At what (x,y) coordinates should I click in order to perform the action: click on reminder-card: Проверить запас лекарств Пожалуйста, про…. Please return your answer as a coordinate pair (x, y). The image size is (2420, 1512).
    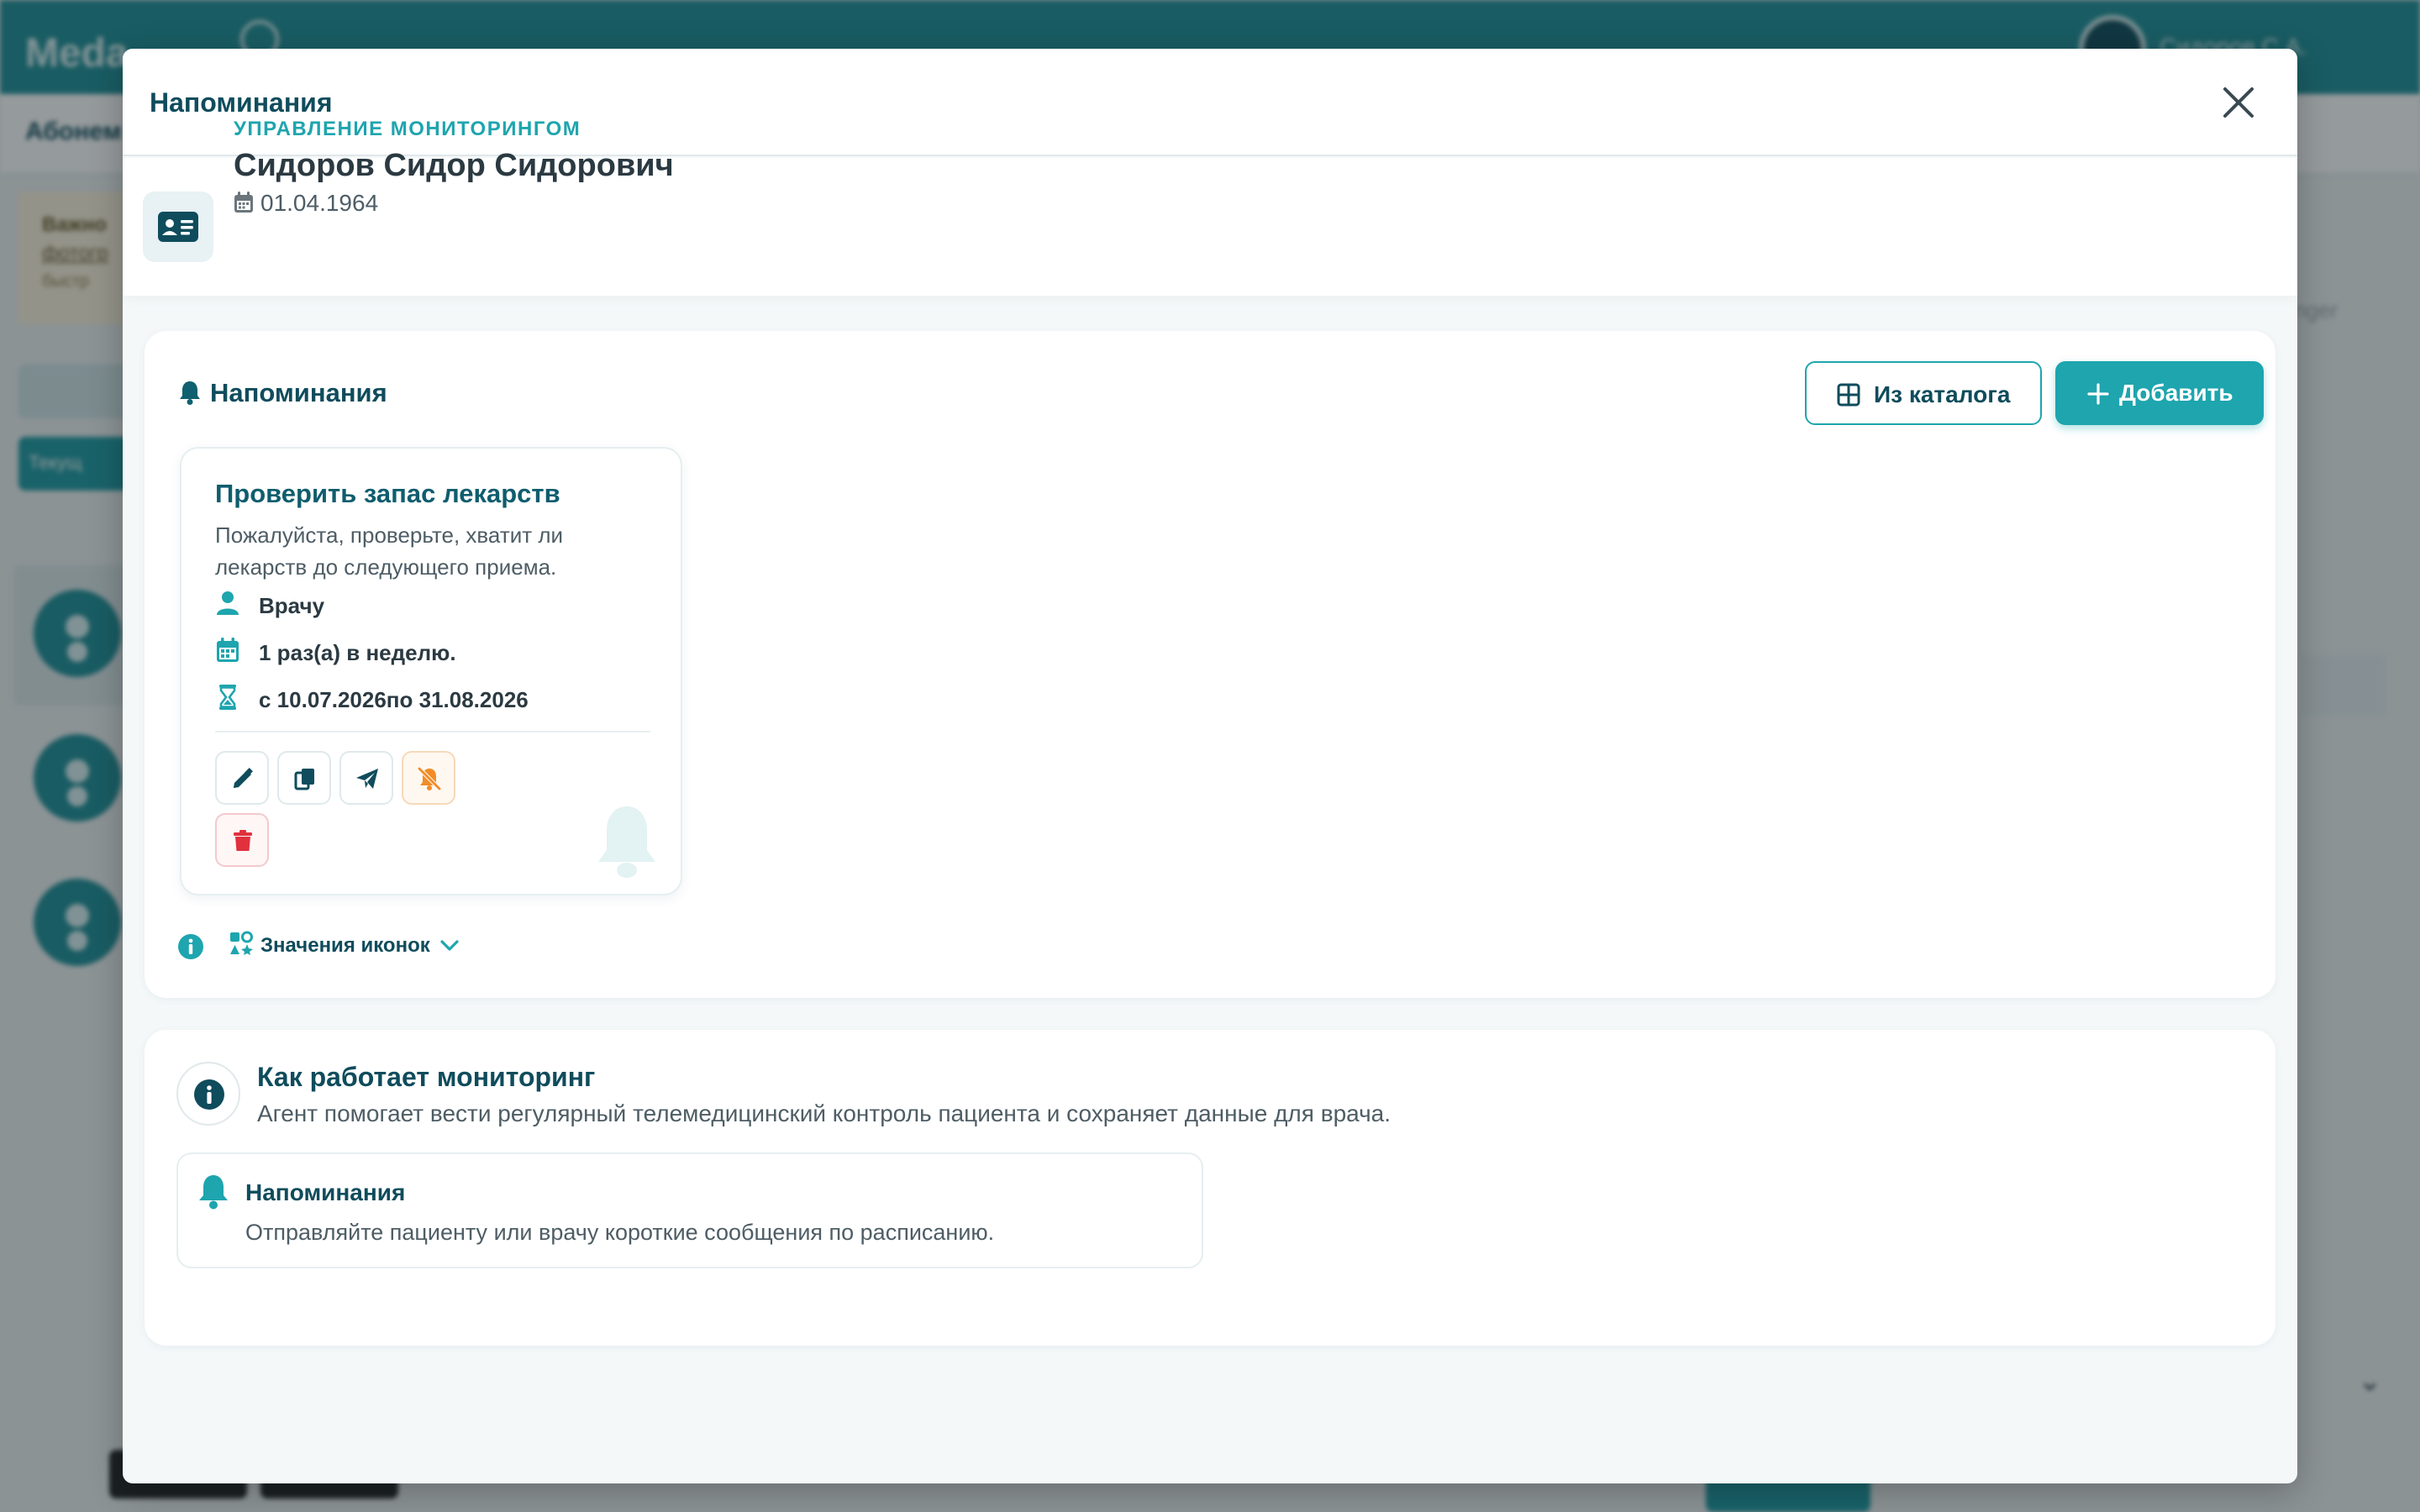
    Looking at the image, I should click on (431, 671).